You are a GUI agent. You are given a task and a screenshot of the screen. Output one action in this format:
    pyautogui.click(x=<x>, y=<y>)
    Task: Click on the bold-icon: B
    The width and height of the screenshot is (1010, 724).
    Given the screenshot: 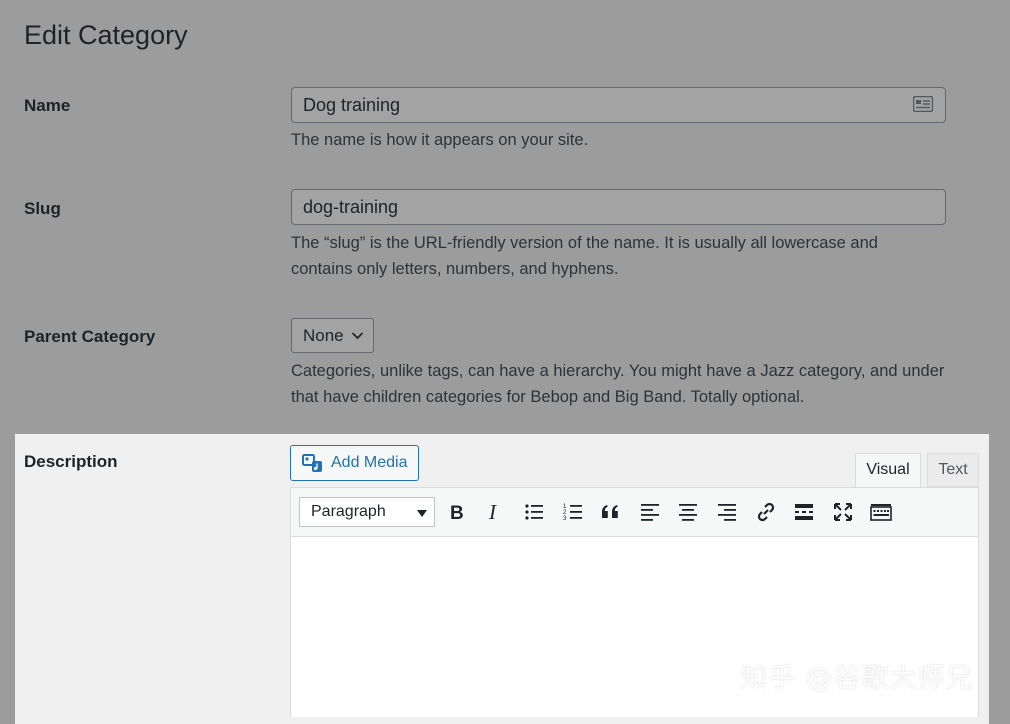 What is the action you would take?
    pyautogui.click(x=457, y=513)
    